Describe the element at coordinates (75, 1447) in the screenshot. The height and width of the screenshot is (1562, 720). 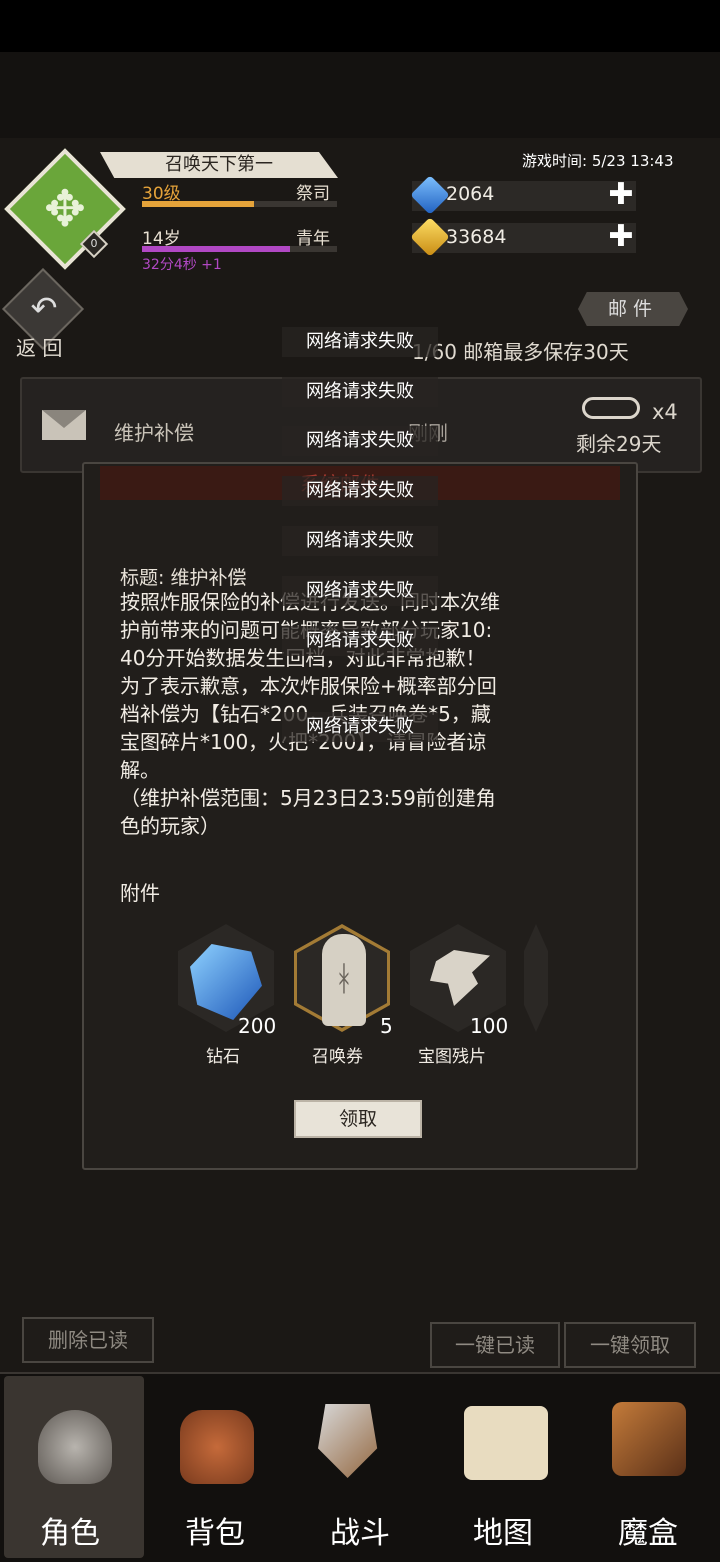
I see `helmet-icon` at that location.